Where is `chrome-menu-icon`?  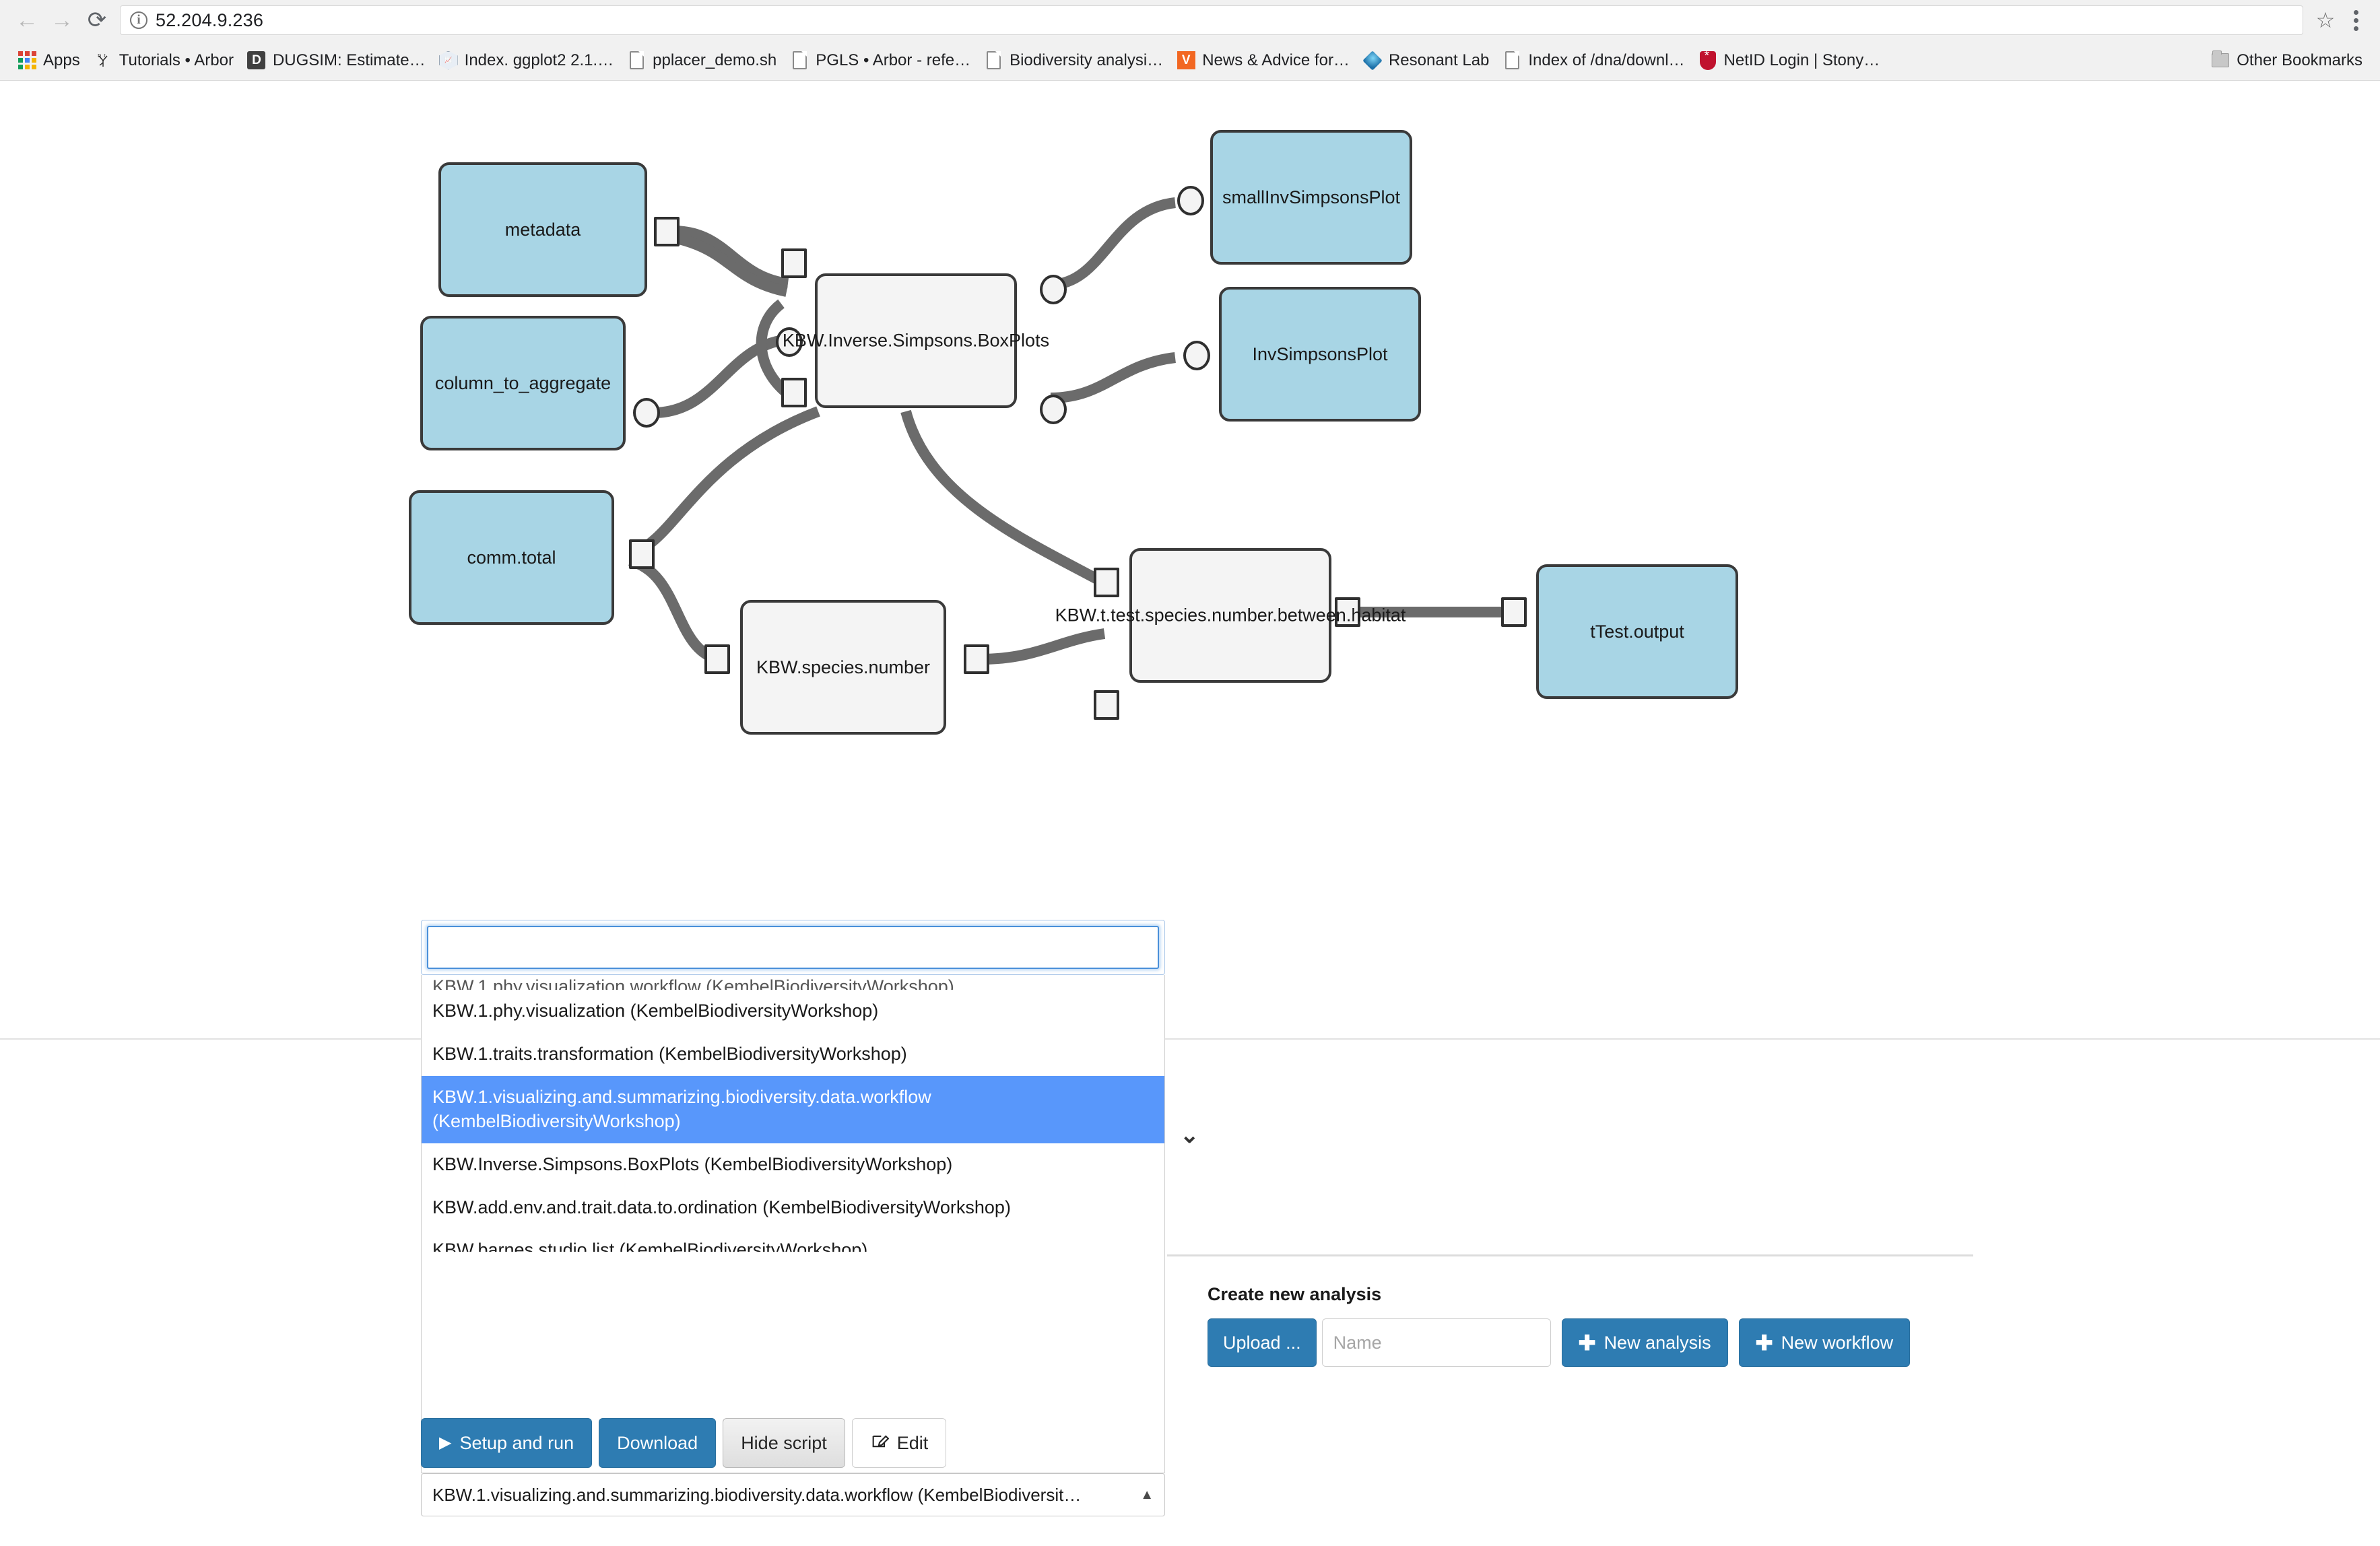 chrome-menu-icon is located at coordinates (2356, 20).